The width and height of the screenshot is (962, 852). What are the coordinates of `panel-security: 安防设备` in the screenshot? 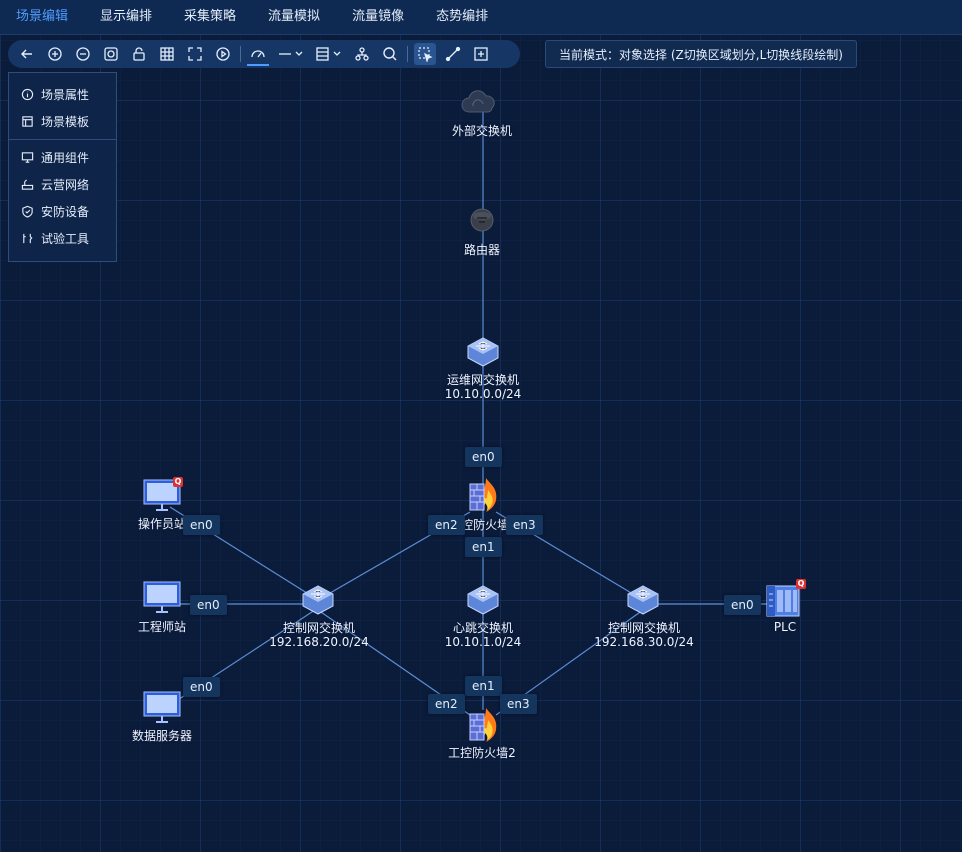 It's located at (62, 211).